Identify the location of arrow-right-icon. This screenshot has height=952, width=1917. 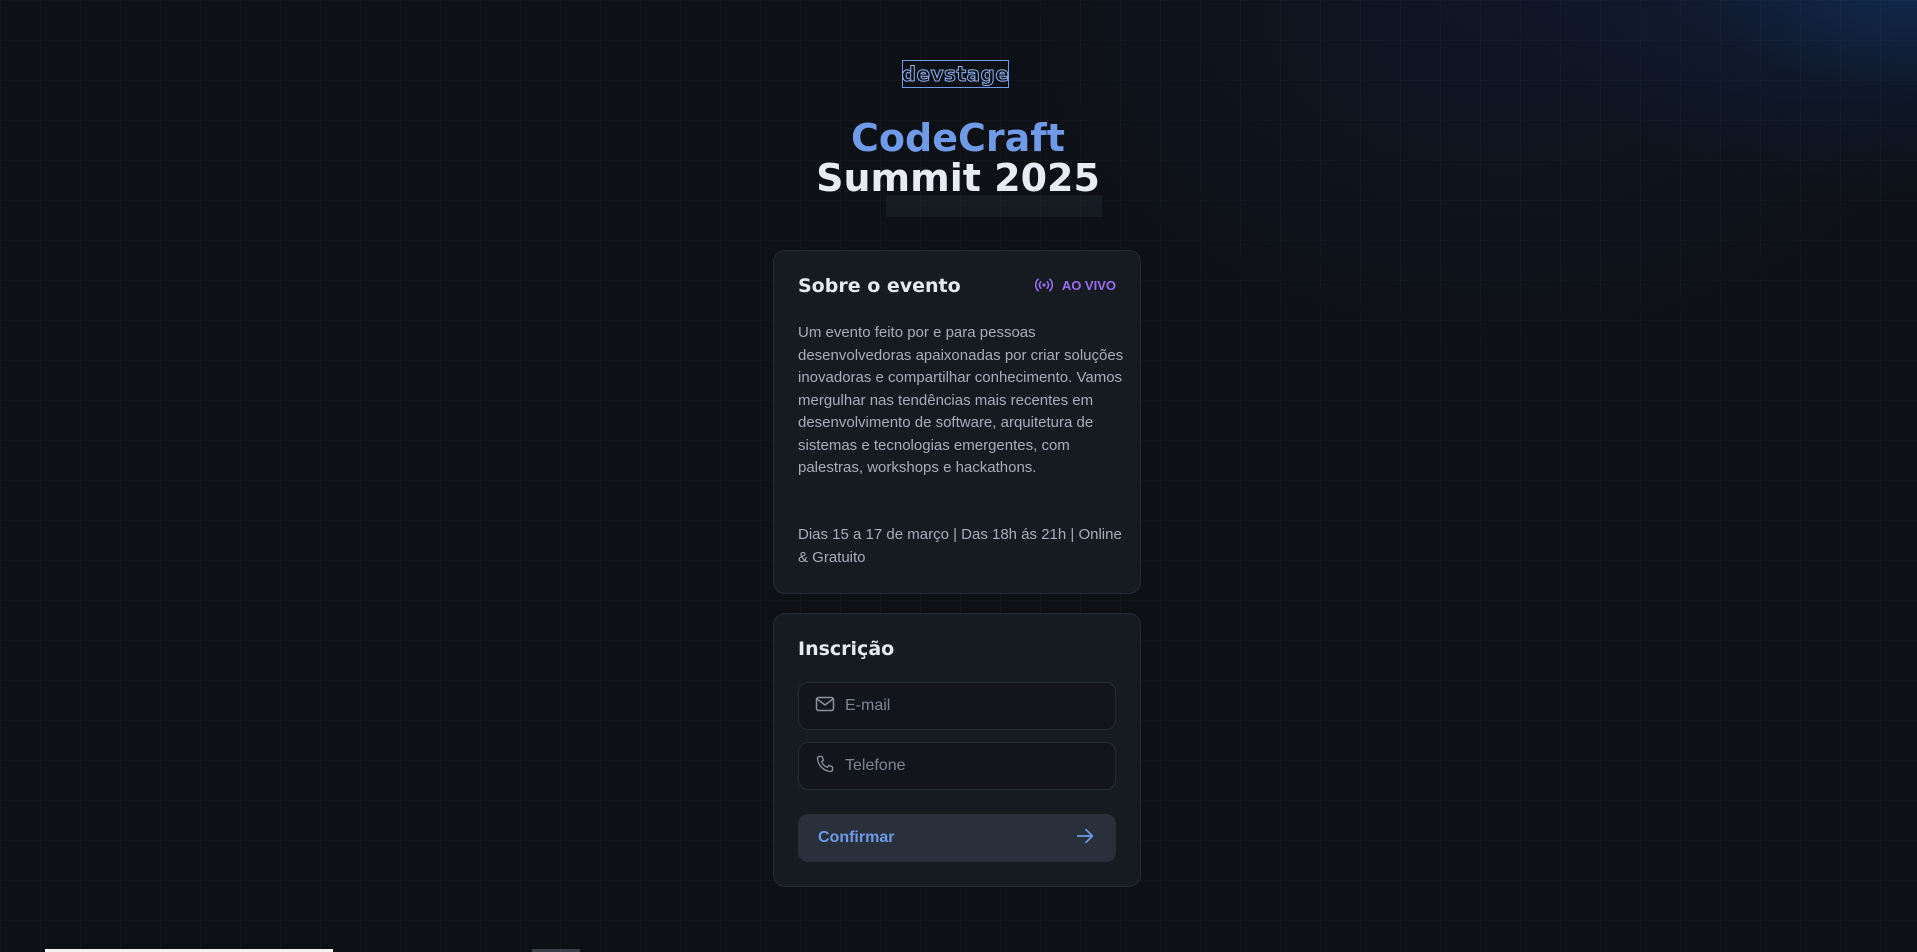
(1085, 838).